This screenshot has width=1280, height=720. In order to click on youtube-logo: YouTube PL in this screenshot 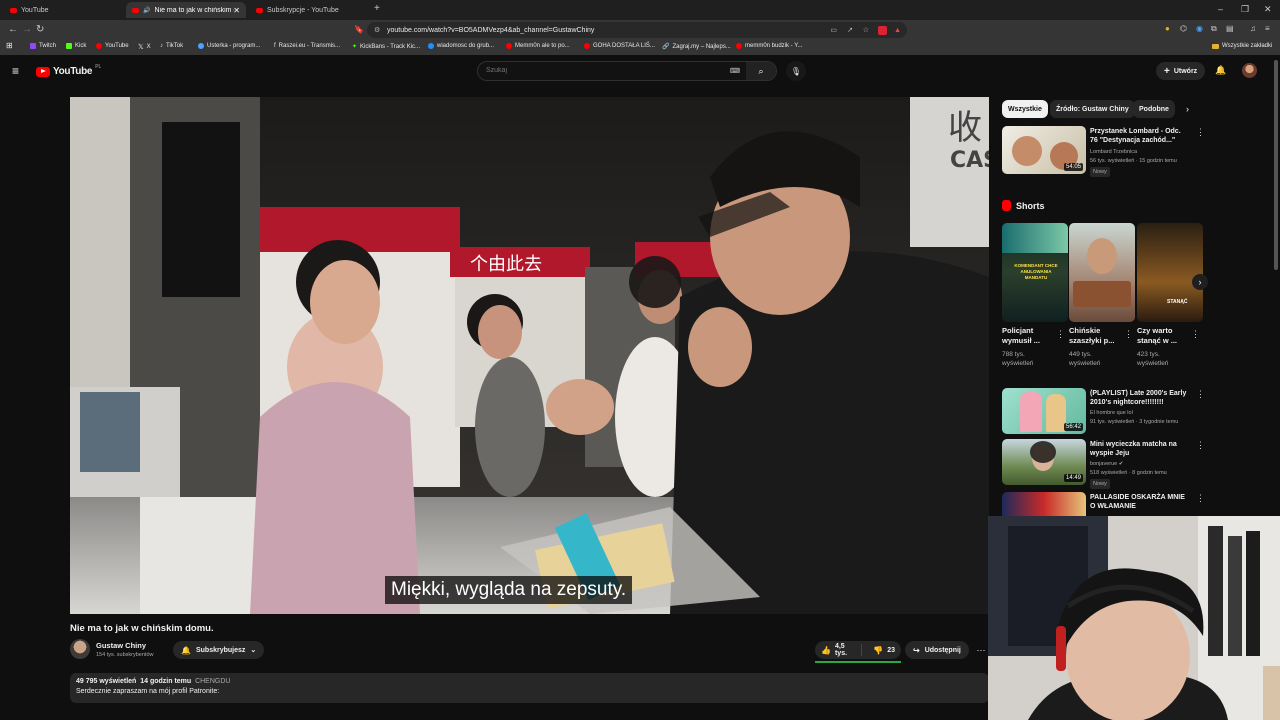, I will do `click(68, 70)`.